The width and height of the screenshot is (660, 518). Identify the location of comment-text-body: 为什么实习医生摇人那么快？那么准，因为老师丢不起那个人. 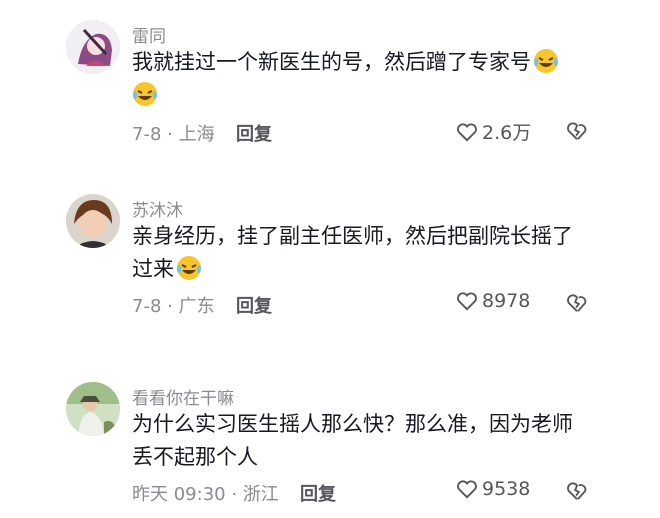
(352, 440).